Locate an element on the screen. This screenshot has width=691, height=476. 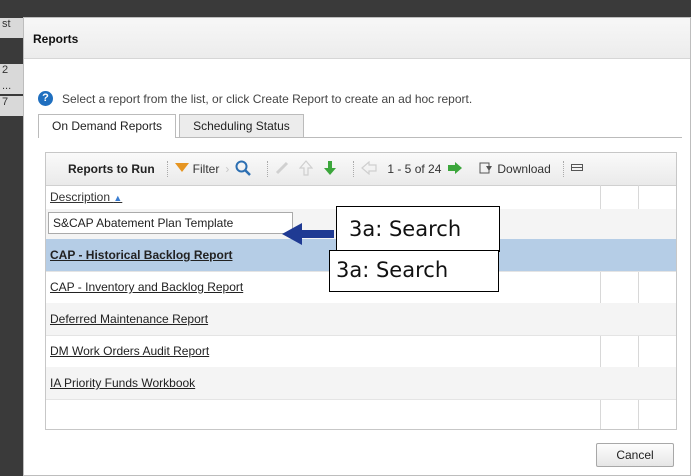
arrow-left-icon is located at coordinates (369, 169).